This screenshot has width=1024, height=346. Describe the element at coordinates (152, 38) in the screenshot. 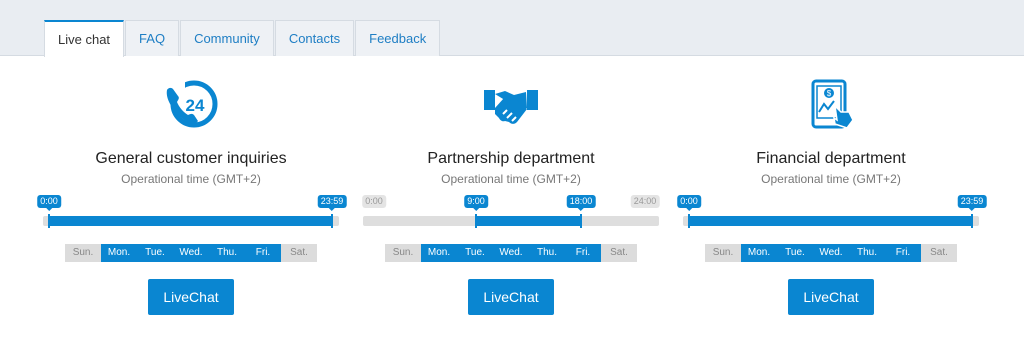

I see `tab-faq: FAQ` at that location.